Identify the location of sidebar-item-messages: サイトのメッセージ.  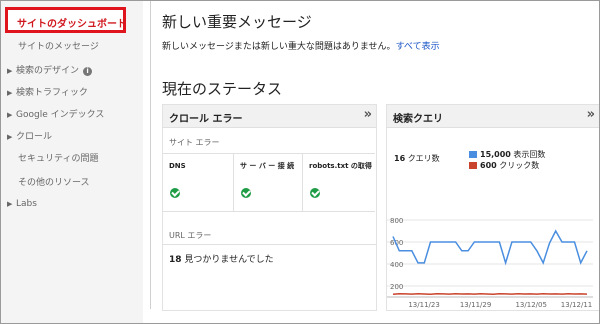
(58, 45).